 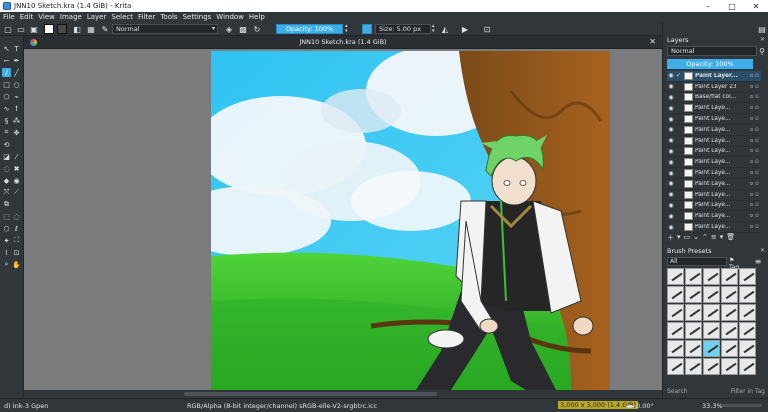 I want to click on blend-mode-select: Normal ▾, so click(x=165, y=29).